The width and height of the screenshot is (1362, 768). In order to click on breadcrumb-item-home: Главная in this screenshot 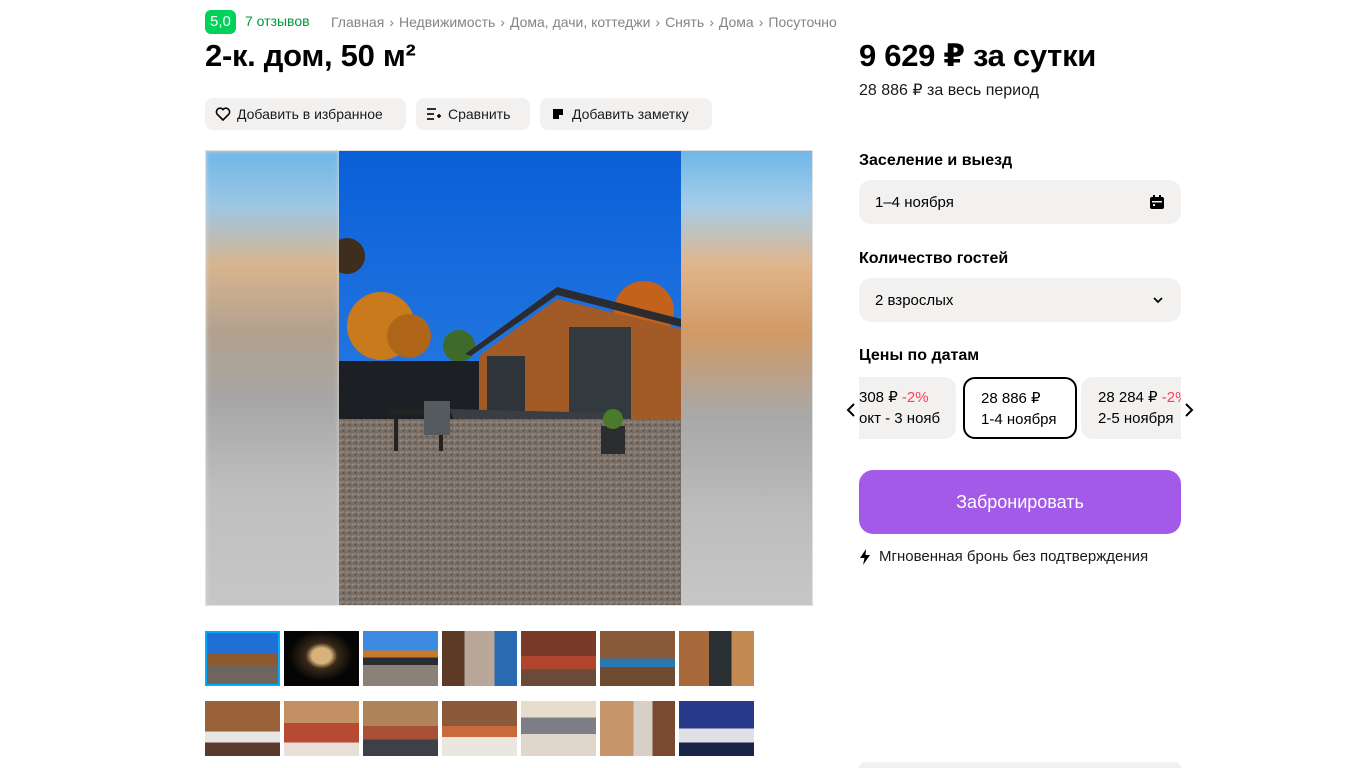, I will do `click(357, 22)`.